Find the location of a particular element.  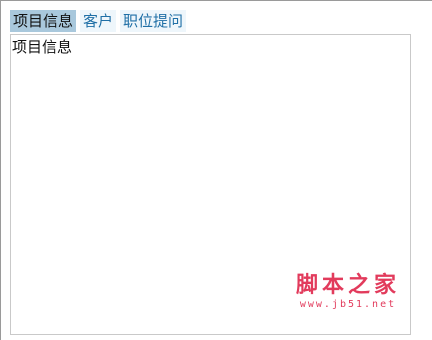

tab-project-info: 项目信息 is located at coordinates (43, 21).